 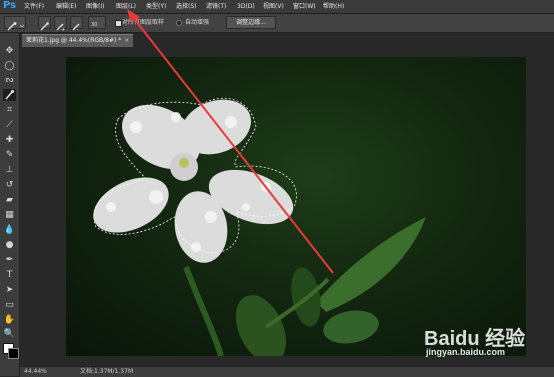 I want to click on marquee-tool-icon: ◯, so click(x=9, y=66).